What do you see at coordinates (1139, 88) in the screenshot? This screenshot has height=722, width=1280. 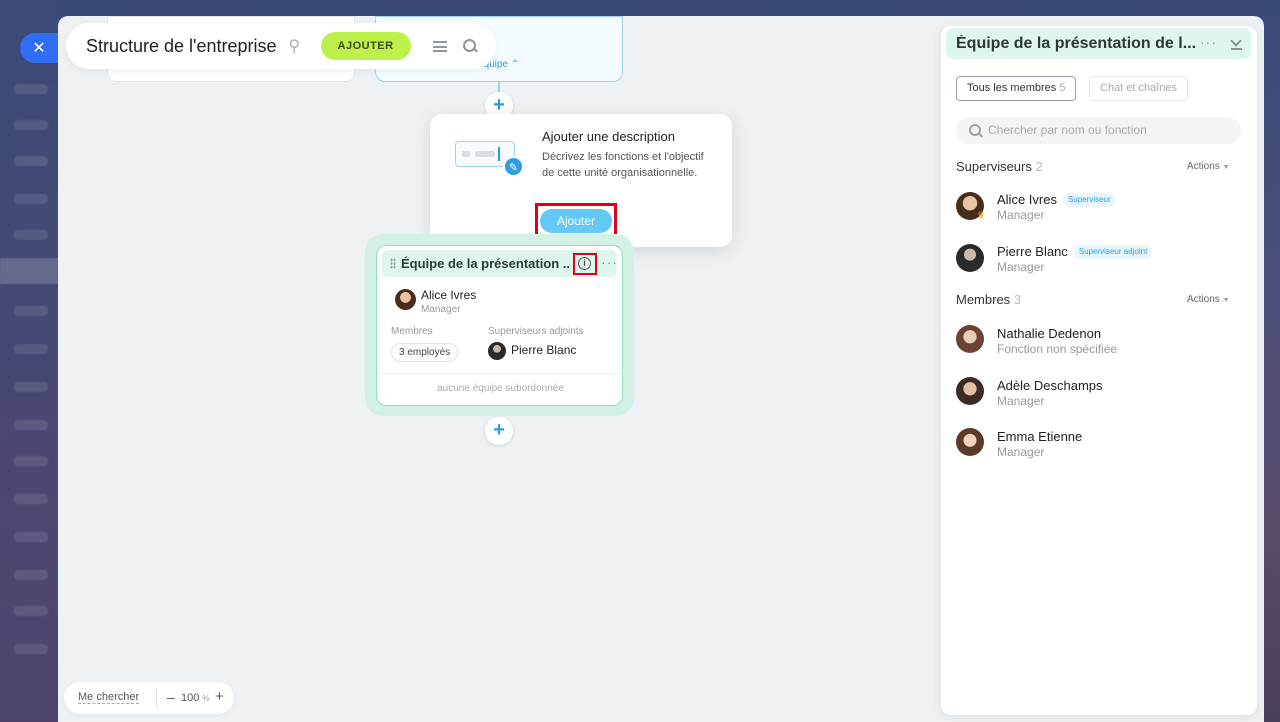 I see `tab-chat-channels: Chat et chaînes` at bounding box center [1139, 88].